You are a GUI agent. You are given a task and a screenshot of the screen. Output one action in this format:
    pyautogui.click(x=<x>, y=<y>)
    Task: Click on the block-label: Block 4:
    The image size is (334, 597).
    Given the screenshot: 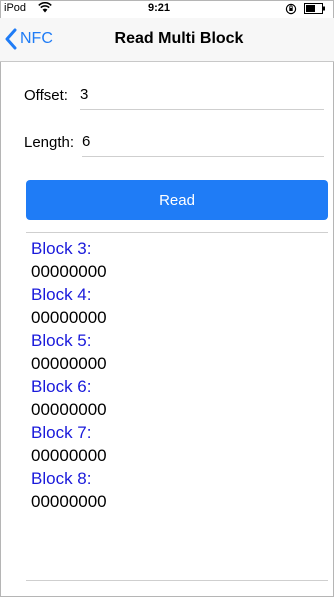 What is the action you would take?
    pyautogui.click(x=61, y=294)
    